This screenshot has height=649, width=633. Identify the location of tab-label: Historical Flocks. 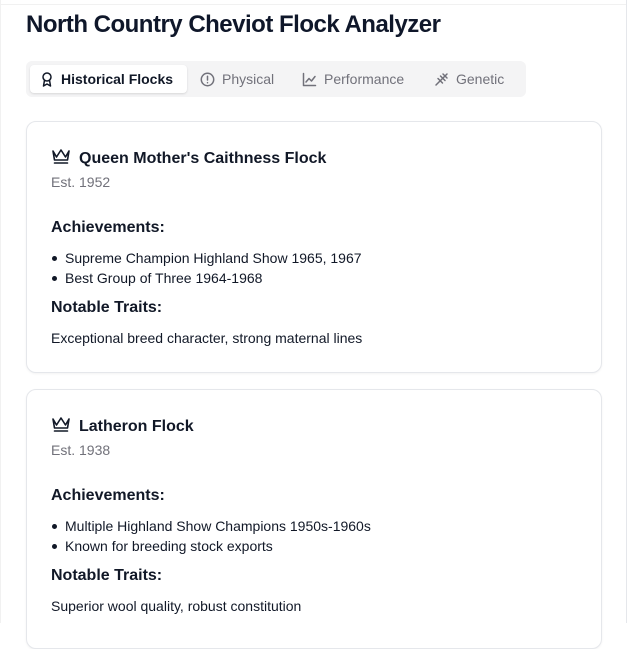
(117, 79).